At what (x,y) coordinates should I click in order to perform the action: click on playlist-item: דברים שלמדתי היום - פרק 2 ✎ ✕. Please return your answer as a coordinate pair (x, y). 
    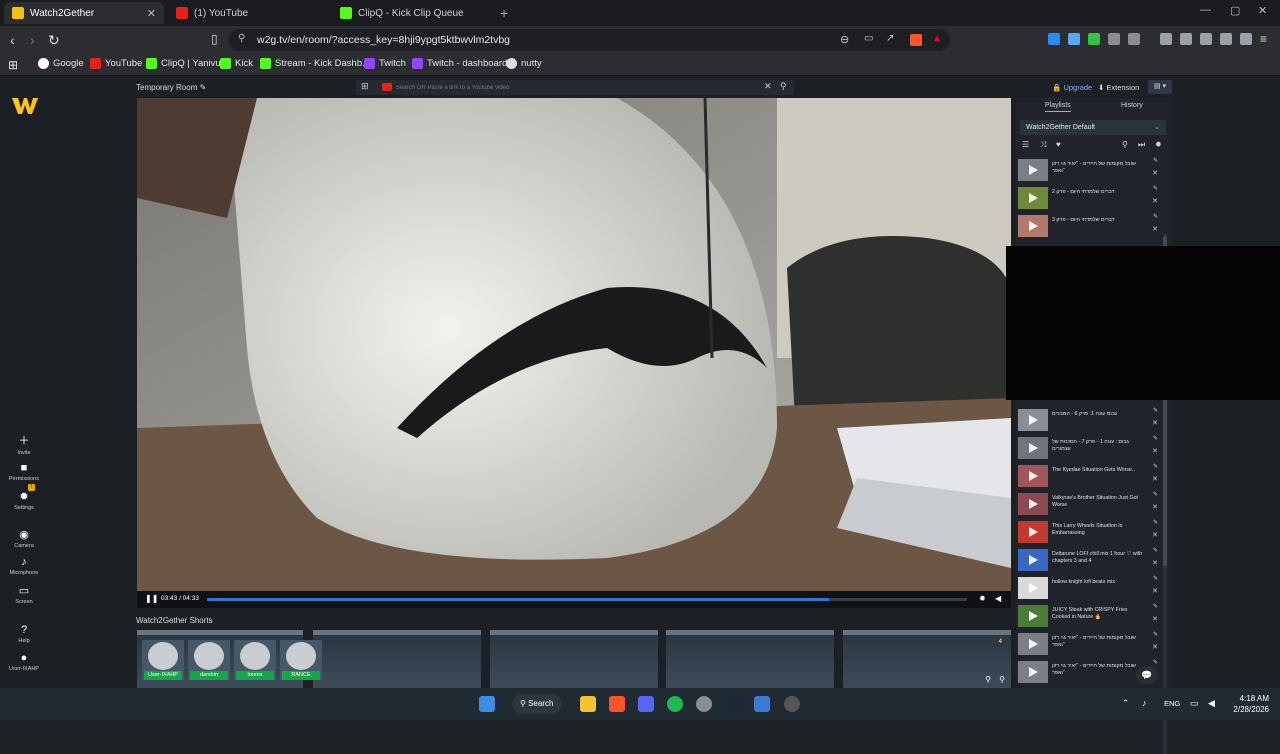
    Looking at the image, I should click on (1090, 198).